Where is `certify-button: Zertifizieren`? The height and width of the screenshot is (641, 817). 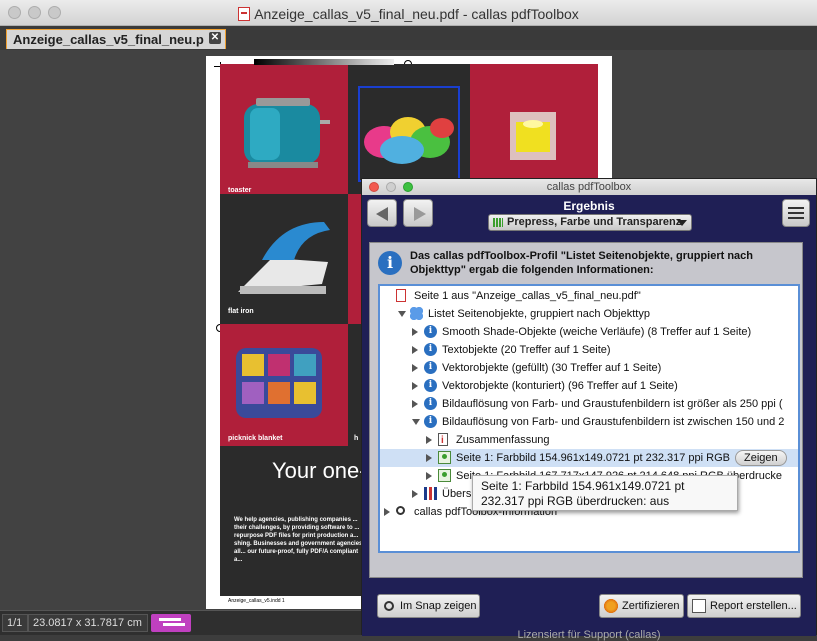 certify-button: Zertifizieren is located at coordinates (641, 606).